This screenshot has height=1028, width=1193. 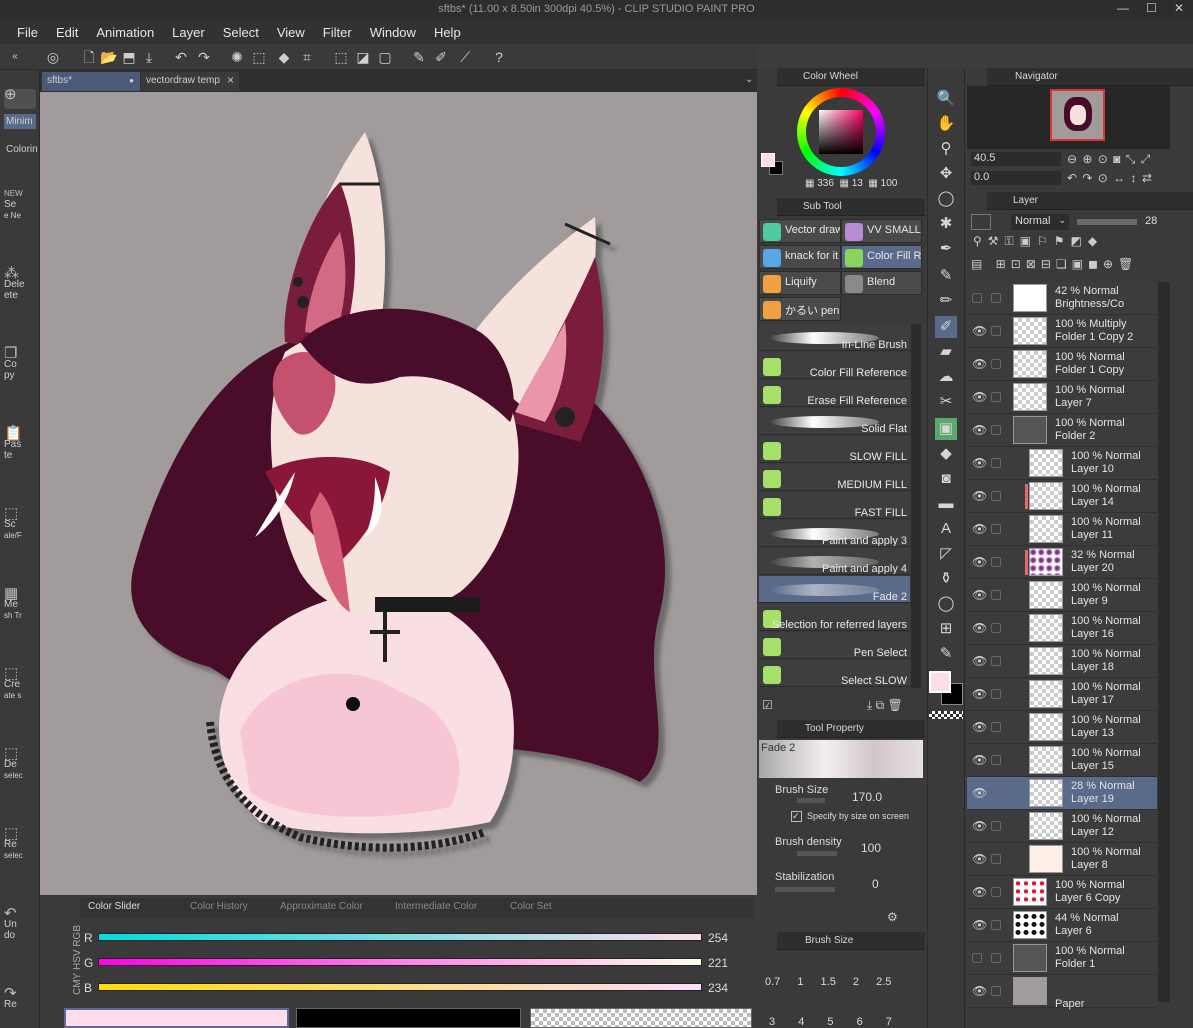 What do you see at coordinates (946, 654) in the screenshot?
I see `correct-line-tool-icon: ✎` at bounding box center [946, 654].